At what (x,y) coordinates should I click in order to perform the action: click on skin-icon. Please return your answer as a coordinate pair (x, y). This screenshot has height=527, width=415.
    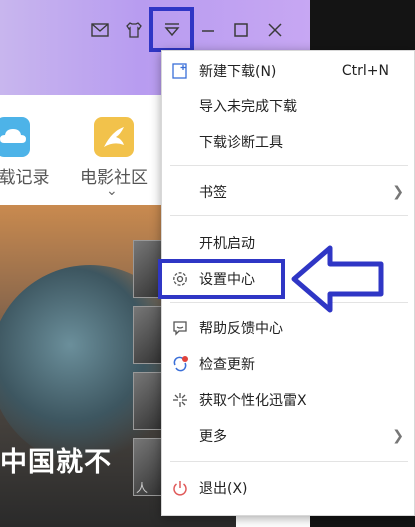
    Looking at the image, I should click on (134, 30).